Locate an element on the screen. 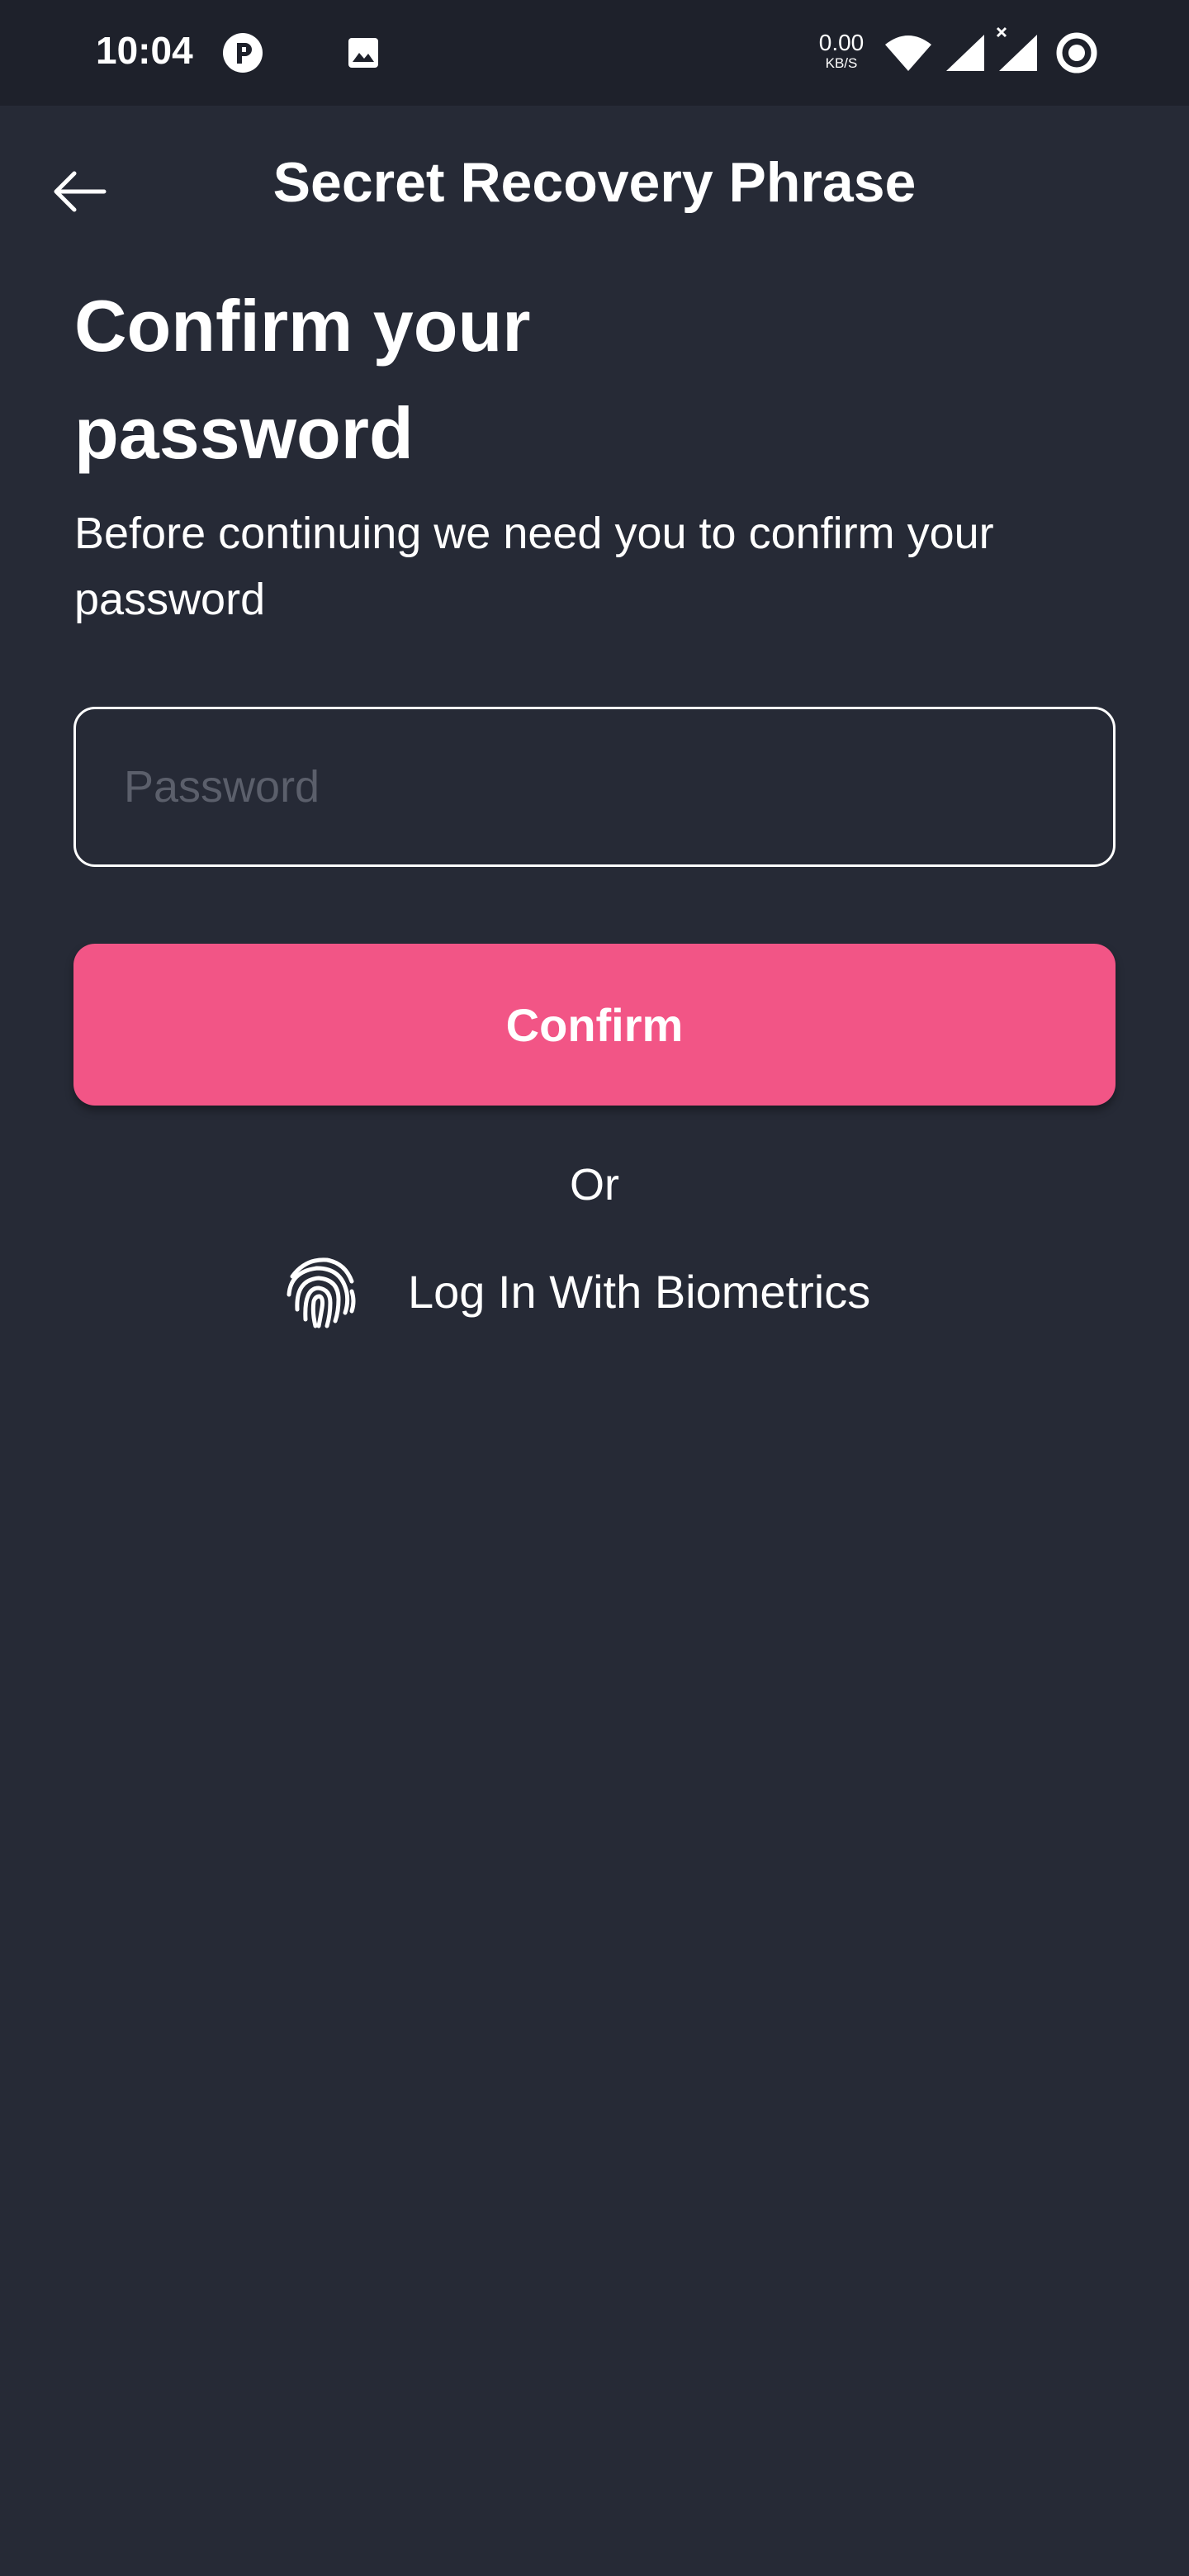 The width and height of the screenshot is (1189, 2576). network-speed: 0.00 KB/S is located at coordinates (841, 50).